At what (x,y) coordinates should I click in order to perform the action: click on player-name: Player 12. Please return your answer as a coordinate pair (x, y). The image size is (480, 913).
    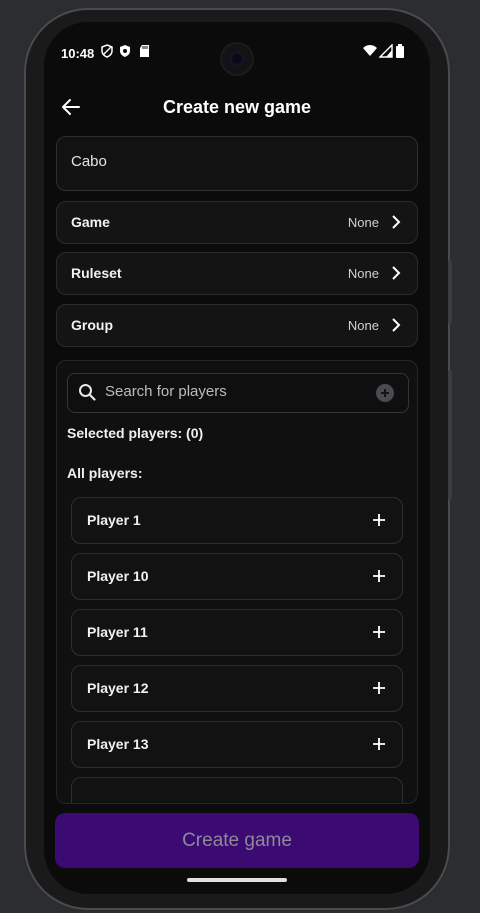
    Looking at the image, I should click on (118, 688).